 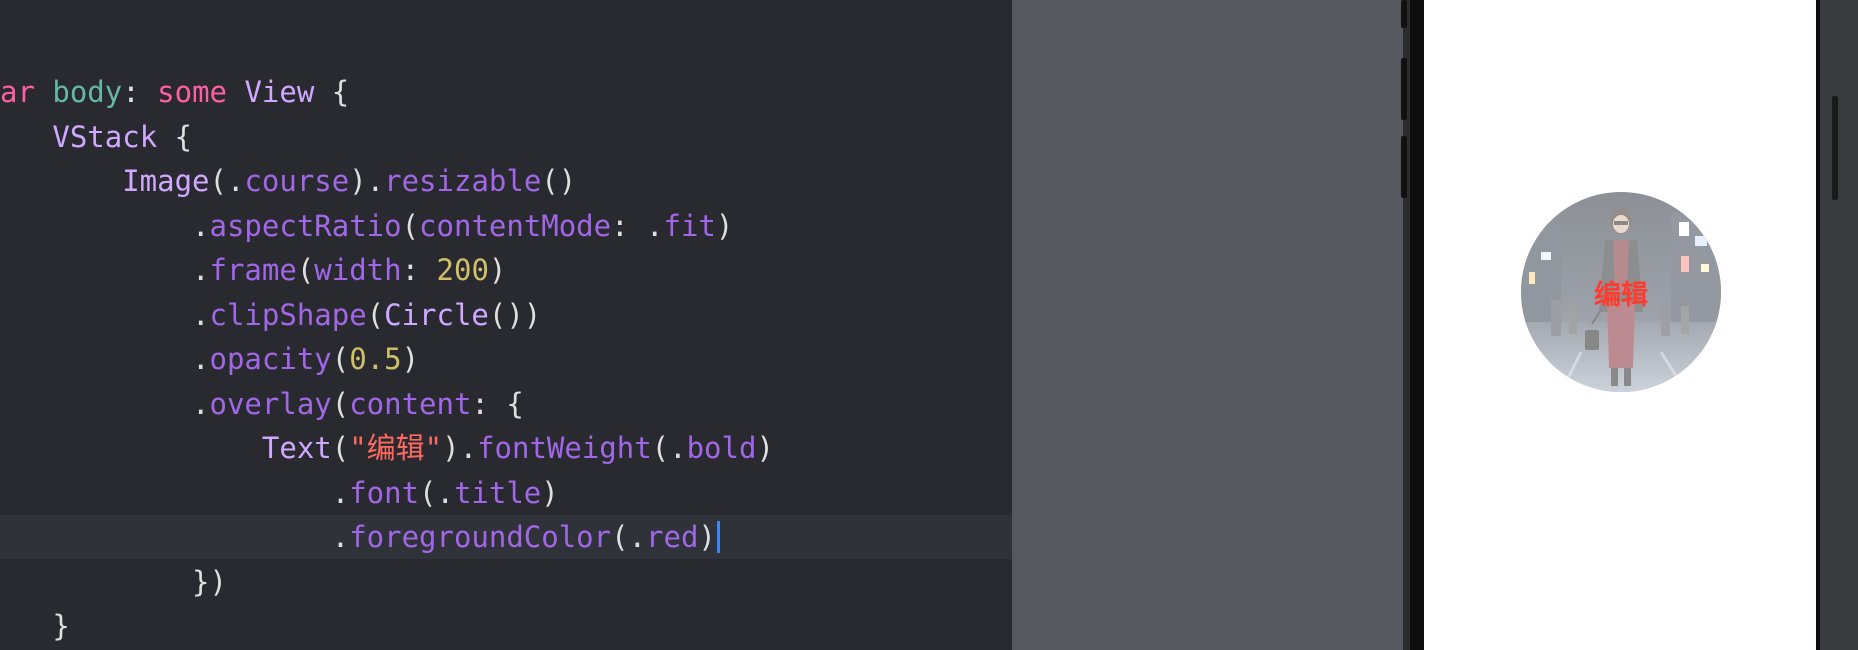 I want to click on code-token: : ., so click(x=637, y=225).